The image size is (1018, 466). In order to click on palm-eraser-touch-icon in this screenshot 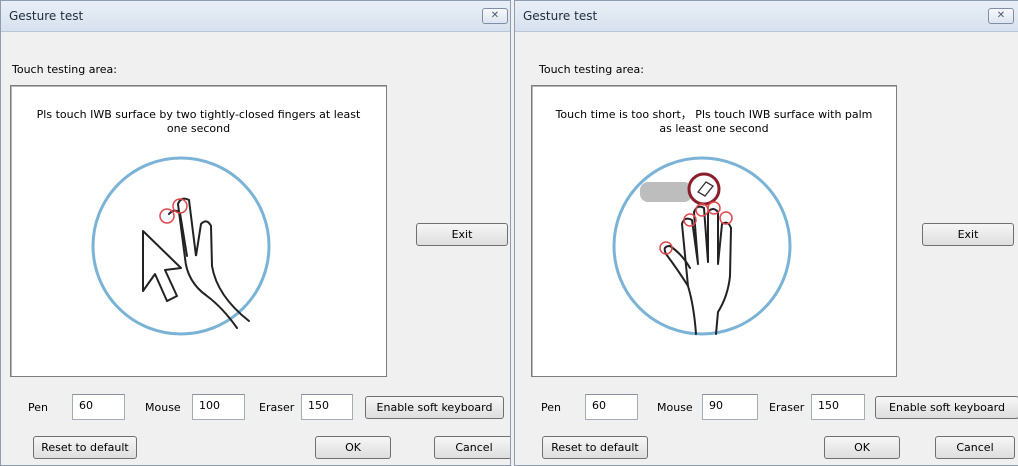, I will do `click(702, 246)`.